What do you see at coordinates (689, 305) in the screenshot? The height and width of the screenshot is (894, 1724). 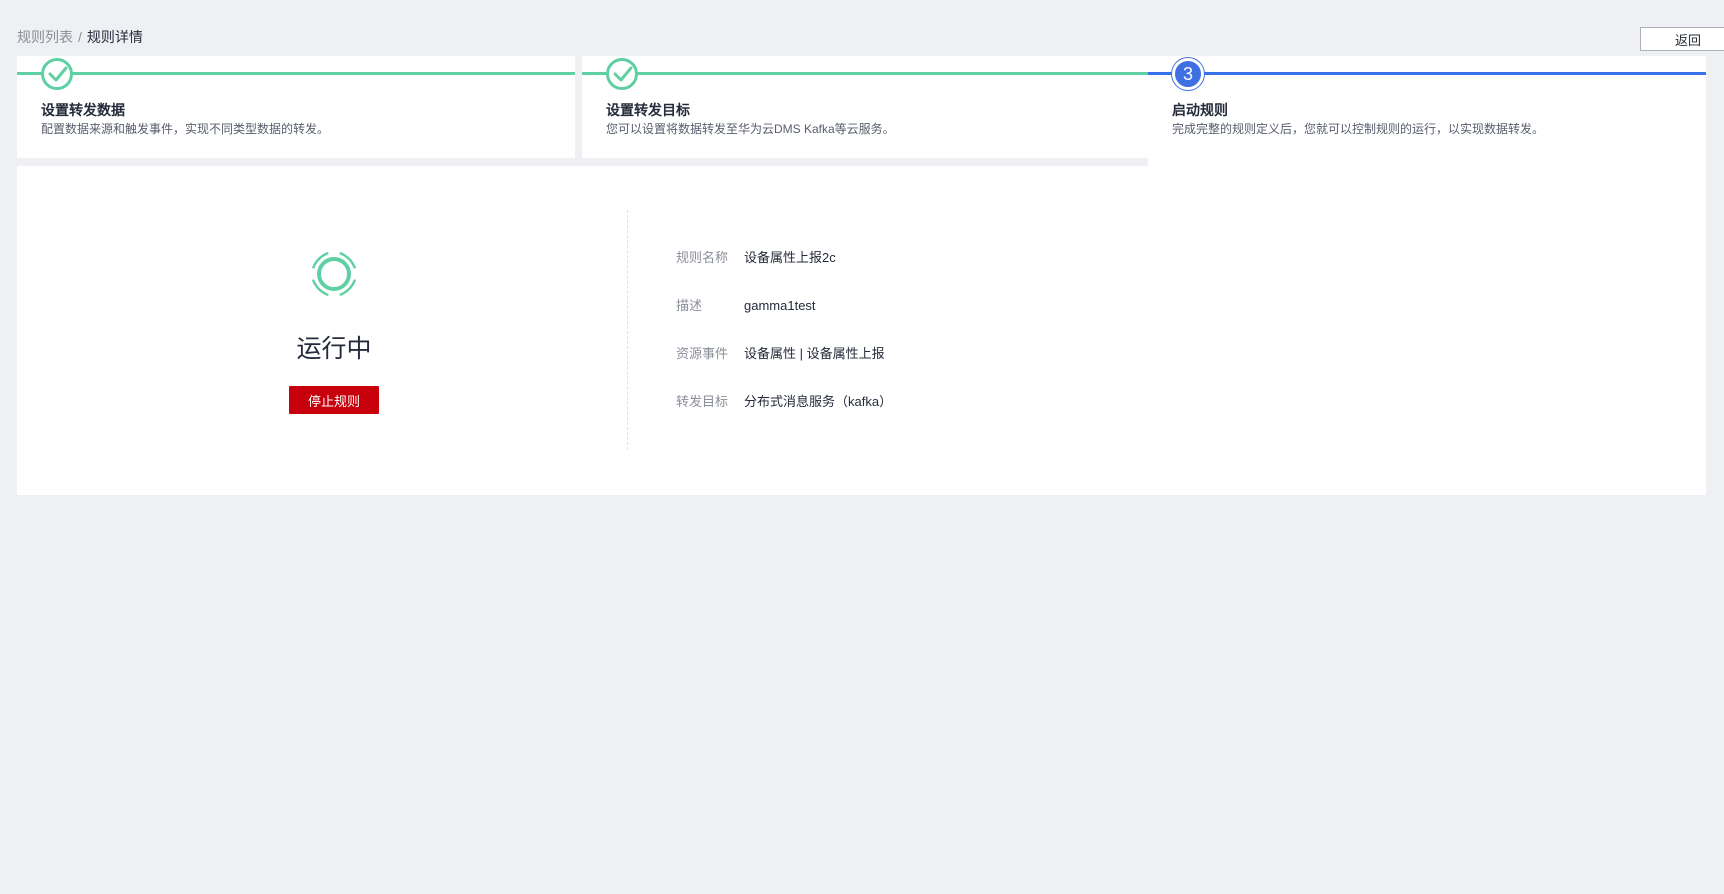 I see `info-label: 描述` at bounding box center [689, 305].